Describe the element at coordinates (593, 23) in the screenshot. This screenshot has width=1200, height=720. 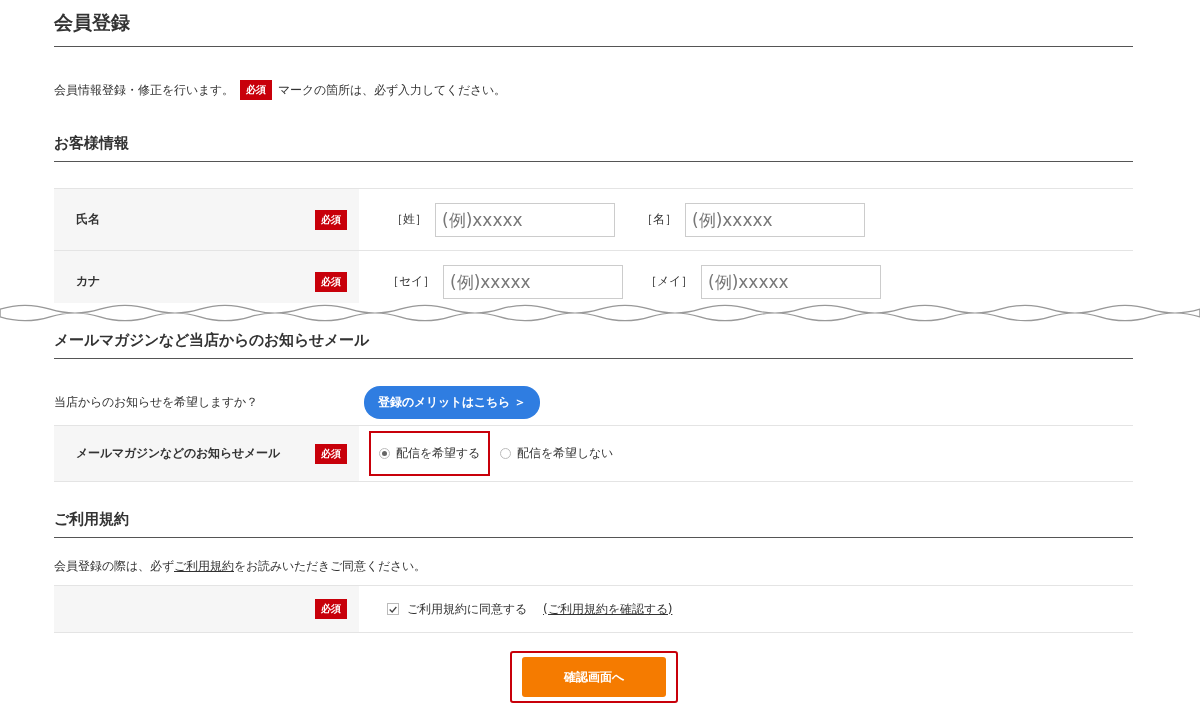
I see `page-title: 会員登録` at that location.